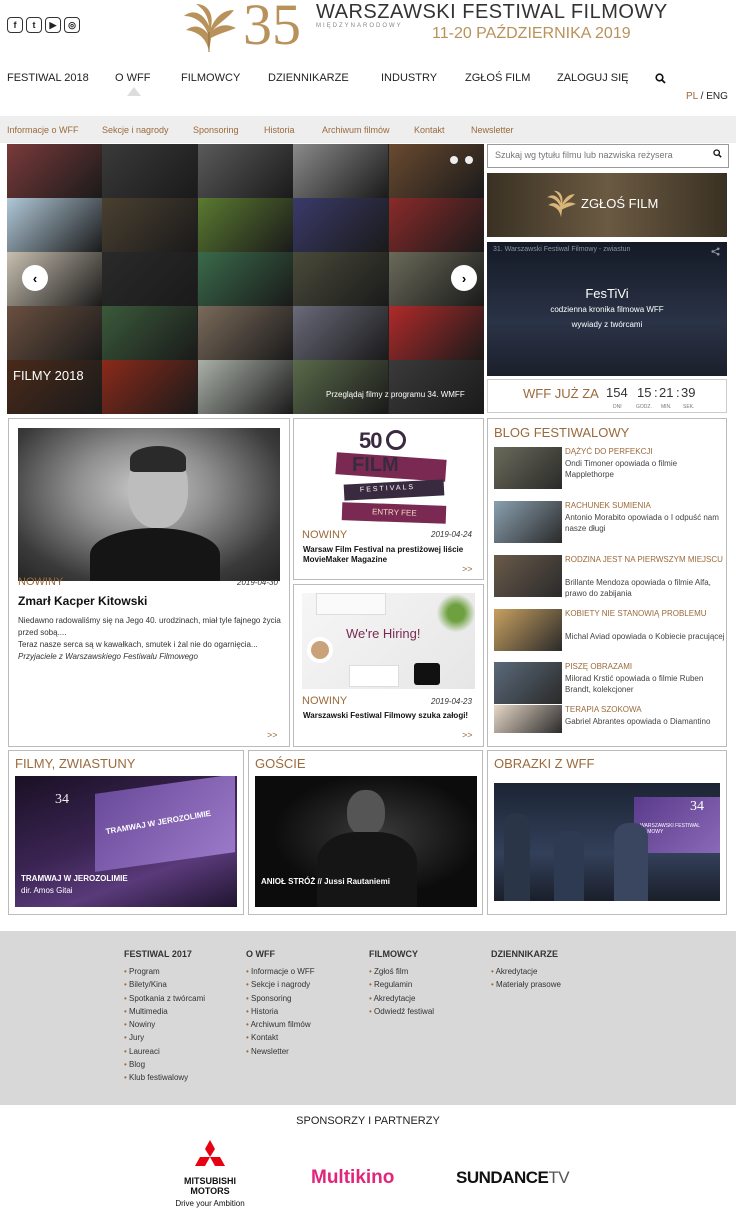 Image resolution: width=736 pixels, height=1230 pixels. Describe the element at coordinates (401, 973) in the screenshot. I see `footer-link: Zgłoś film` at that location.